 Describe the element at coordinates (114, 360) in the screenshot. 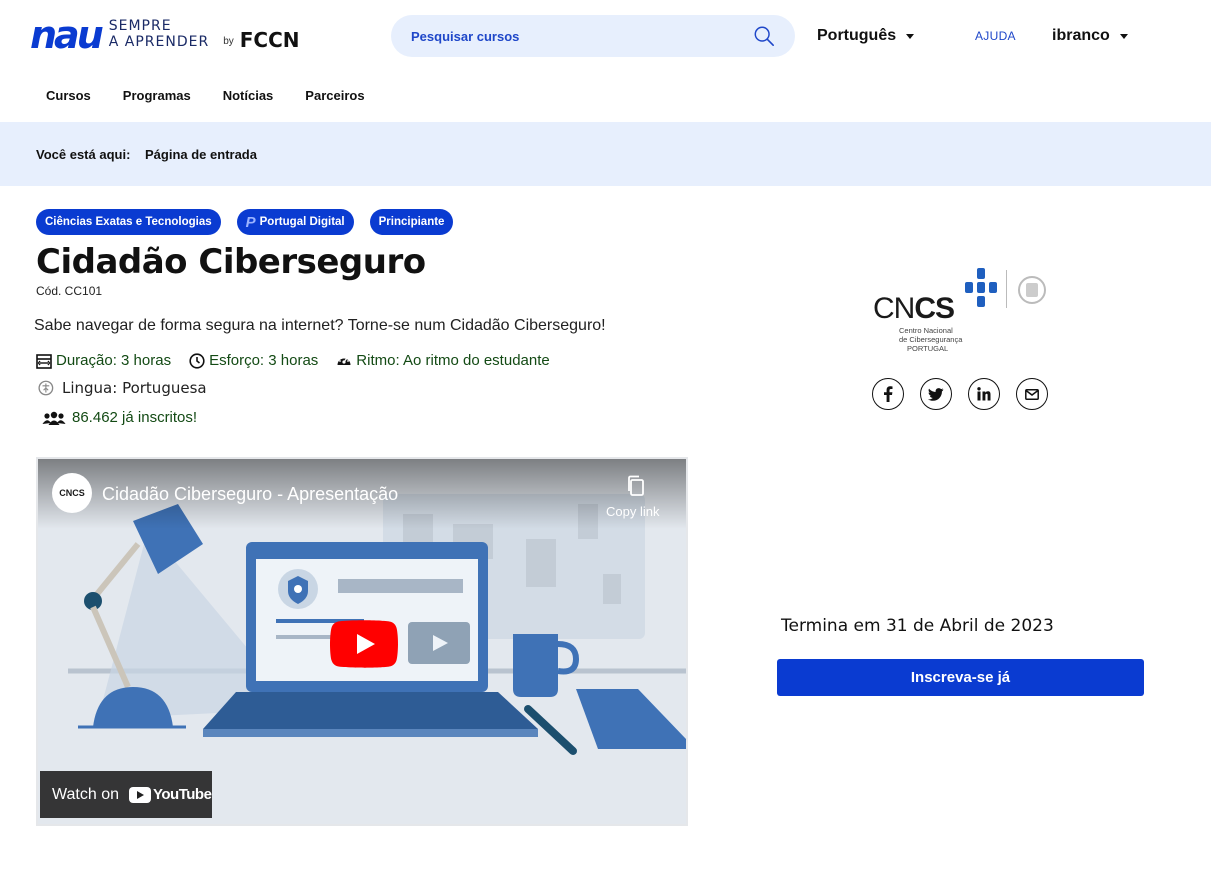

I see `duration-text: Duração: 3 horas` at that location.